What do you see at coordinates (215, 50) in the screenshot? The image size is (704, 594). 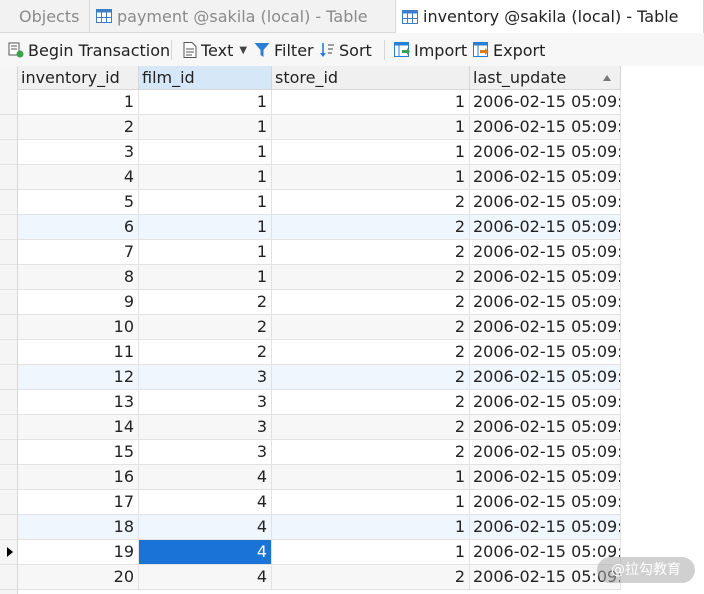 I see `text-button: Text ▼` at bounding box center [215, 50].